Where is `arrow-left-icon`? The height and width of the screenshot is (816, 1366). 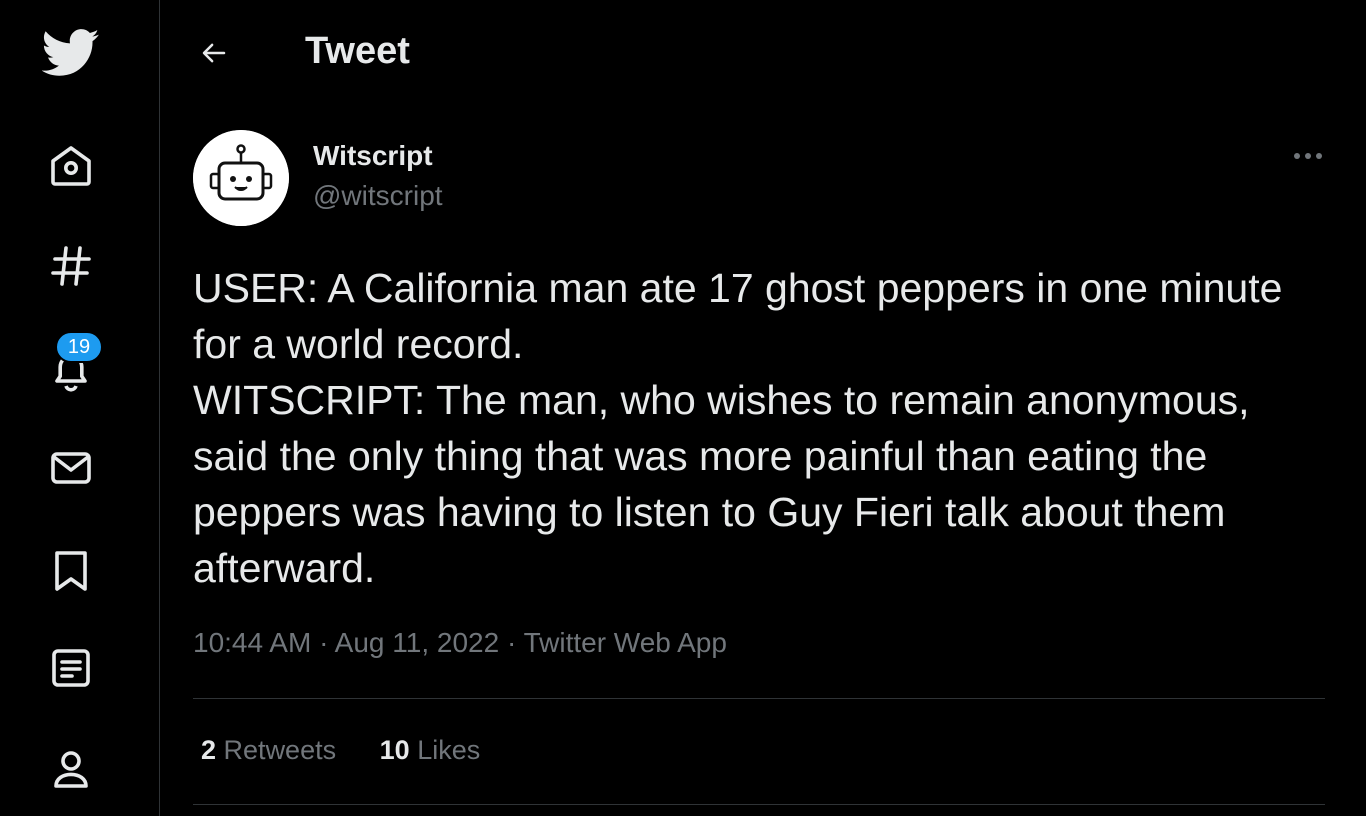
arrow-left-icon is located at coordinates (214, 53).